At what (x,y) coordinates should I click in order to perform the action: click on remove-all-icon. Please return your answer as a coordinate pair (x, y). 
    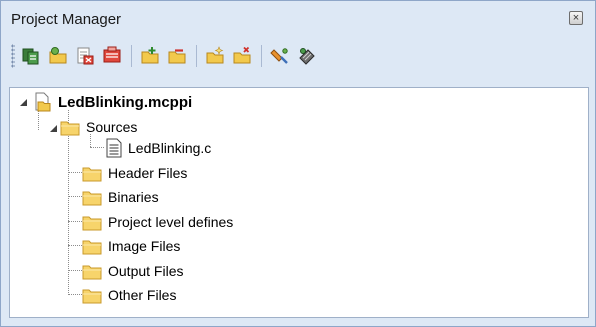
    Looking at the image, I should click on (112, 54).